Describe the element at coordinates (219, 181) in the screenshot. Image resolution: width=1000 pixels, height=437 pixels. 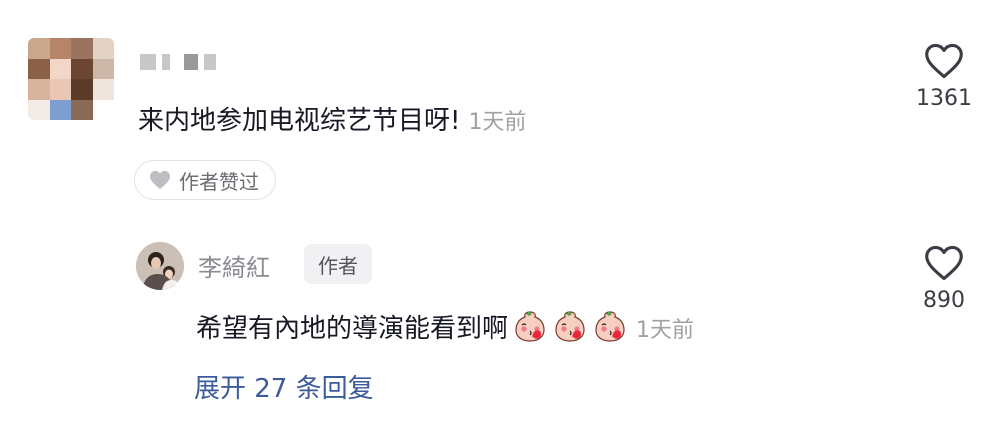
I see `author-liked-label: 作者赞过` at that location.